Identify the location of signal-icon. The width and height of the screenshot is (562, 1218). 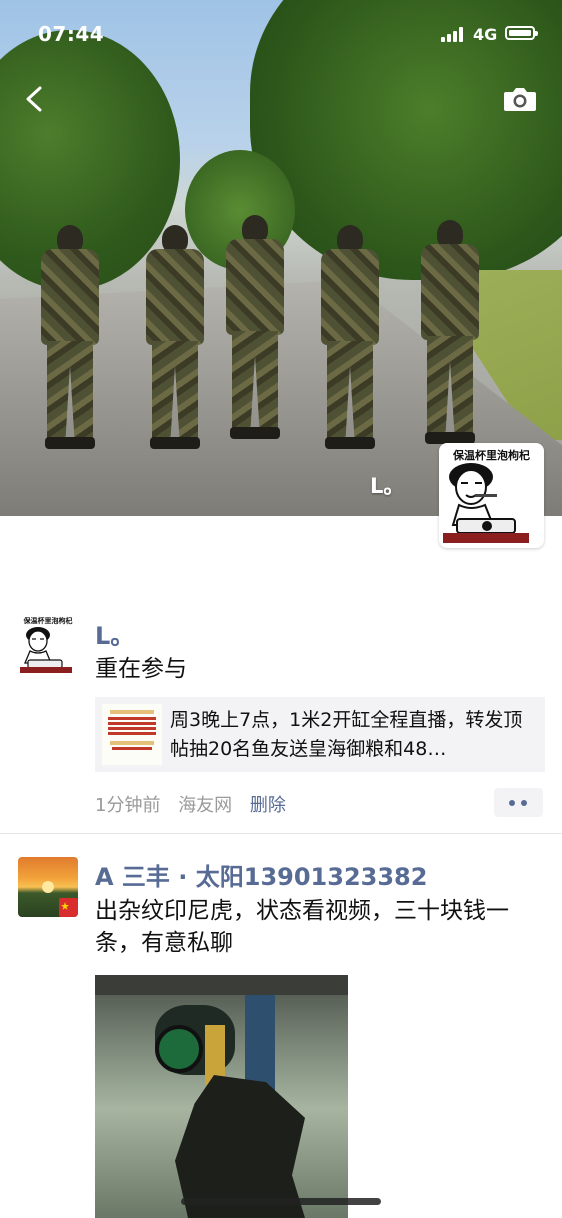
(454, 34).